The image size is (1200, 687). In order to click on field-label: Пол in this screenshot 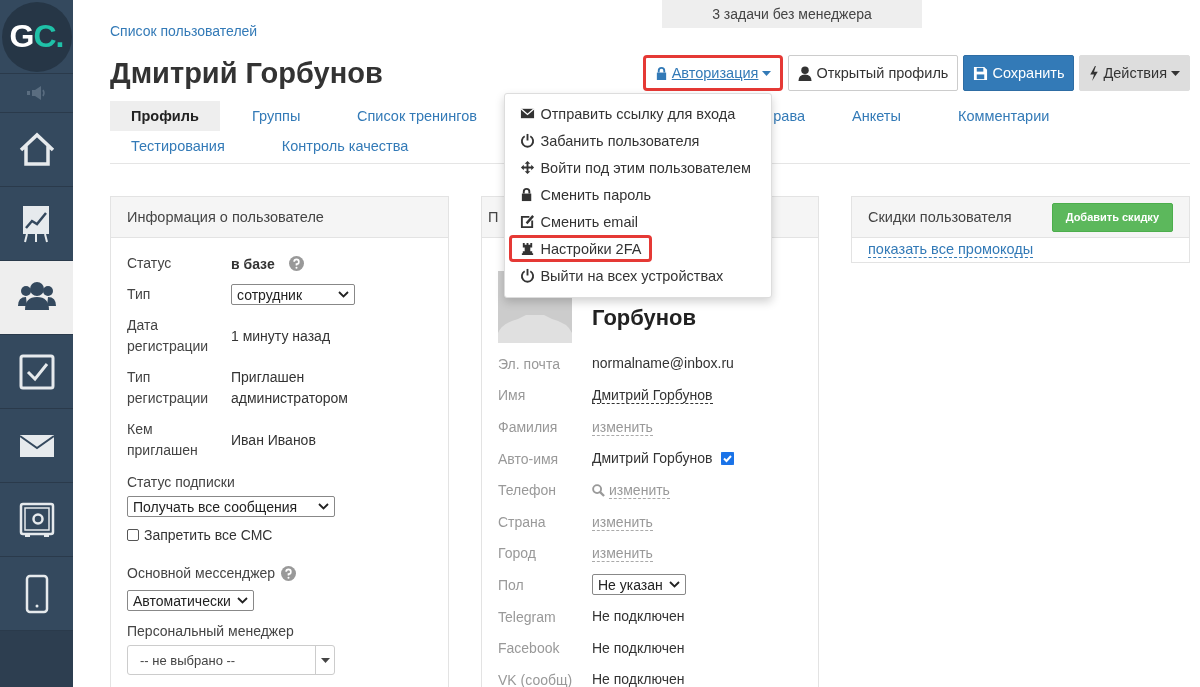, I will do `click(511, 584)`.